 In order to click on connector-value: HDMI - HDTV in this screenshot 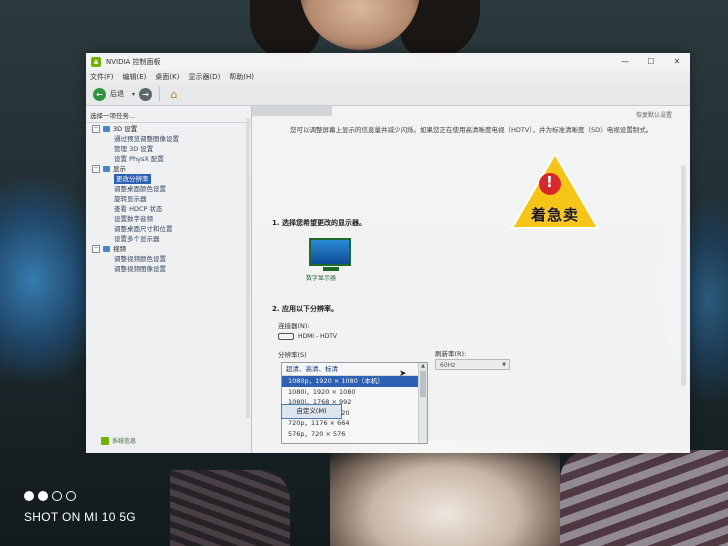, I will do `click(307, 336)`.